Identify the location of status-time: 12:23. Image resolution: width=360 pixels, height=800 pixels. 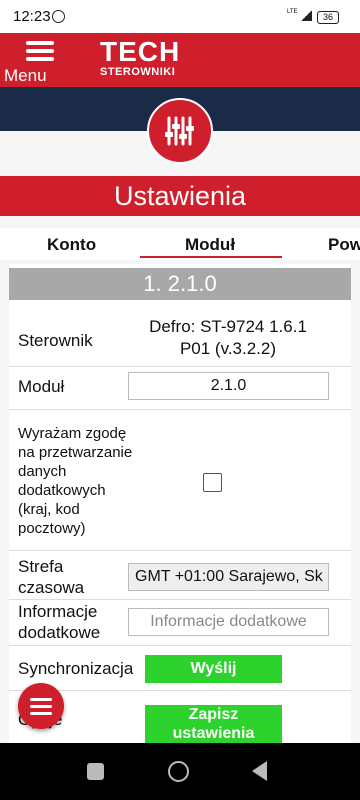
(32, 16).